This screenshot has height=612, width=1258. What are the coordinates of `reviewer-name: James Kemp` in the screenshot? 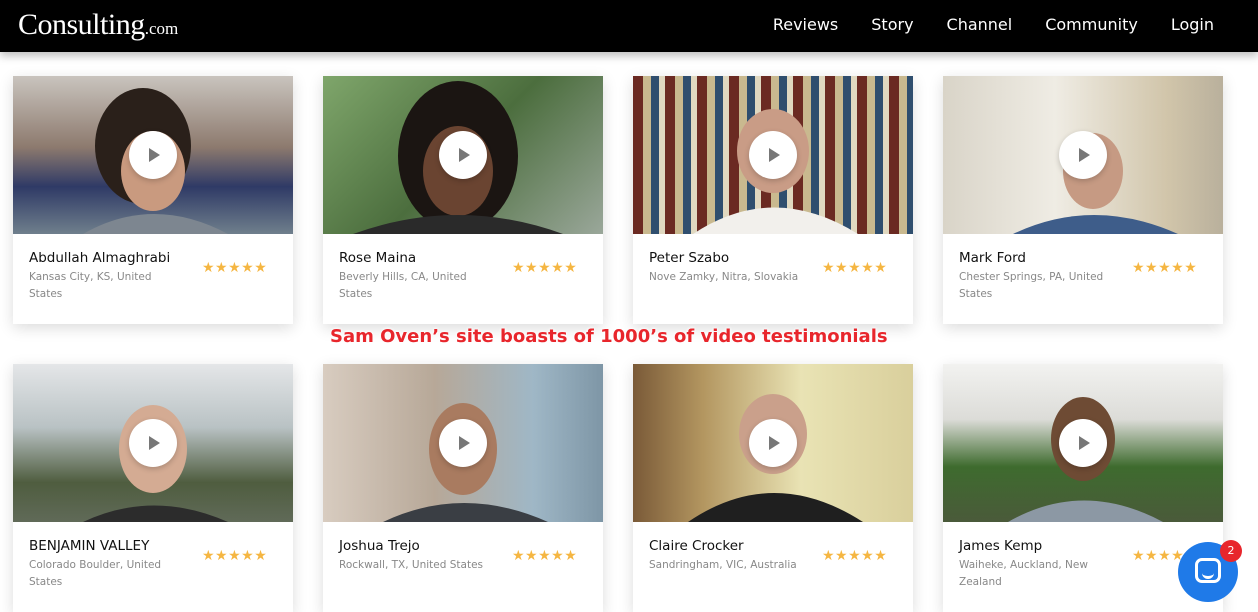 It's located at (1001, 546).